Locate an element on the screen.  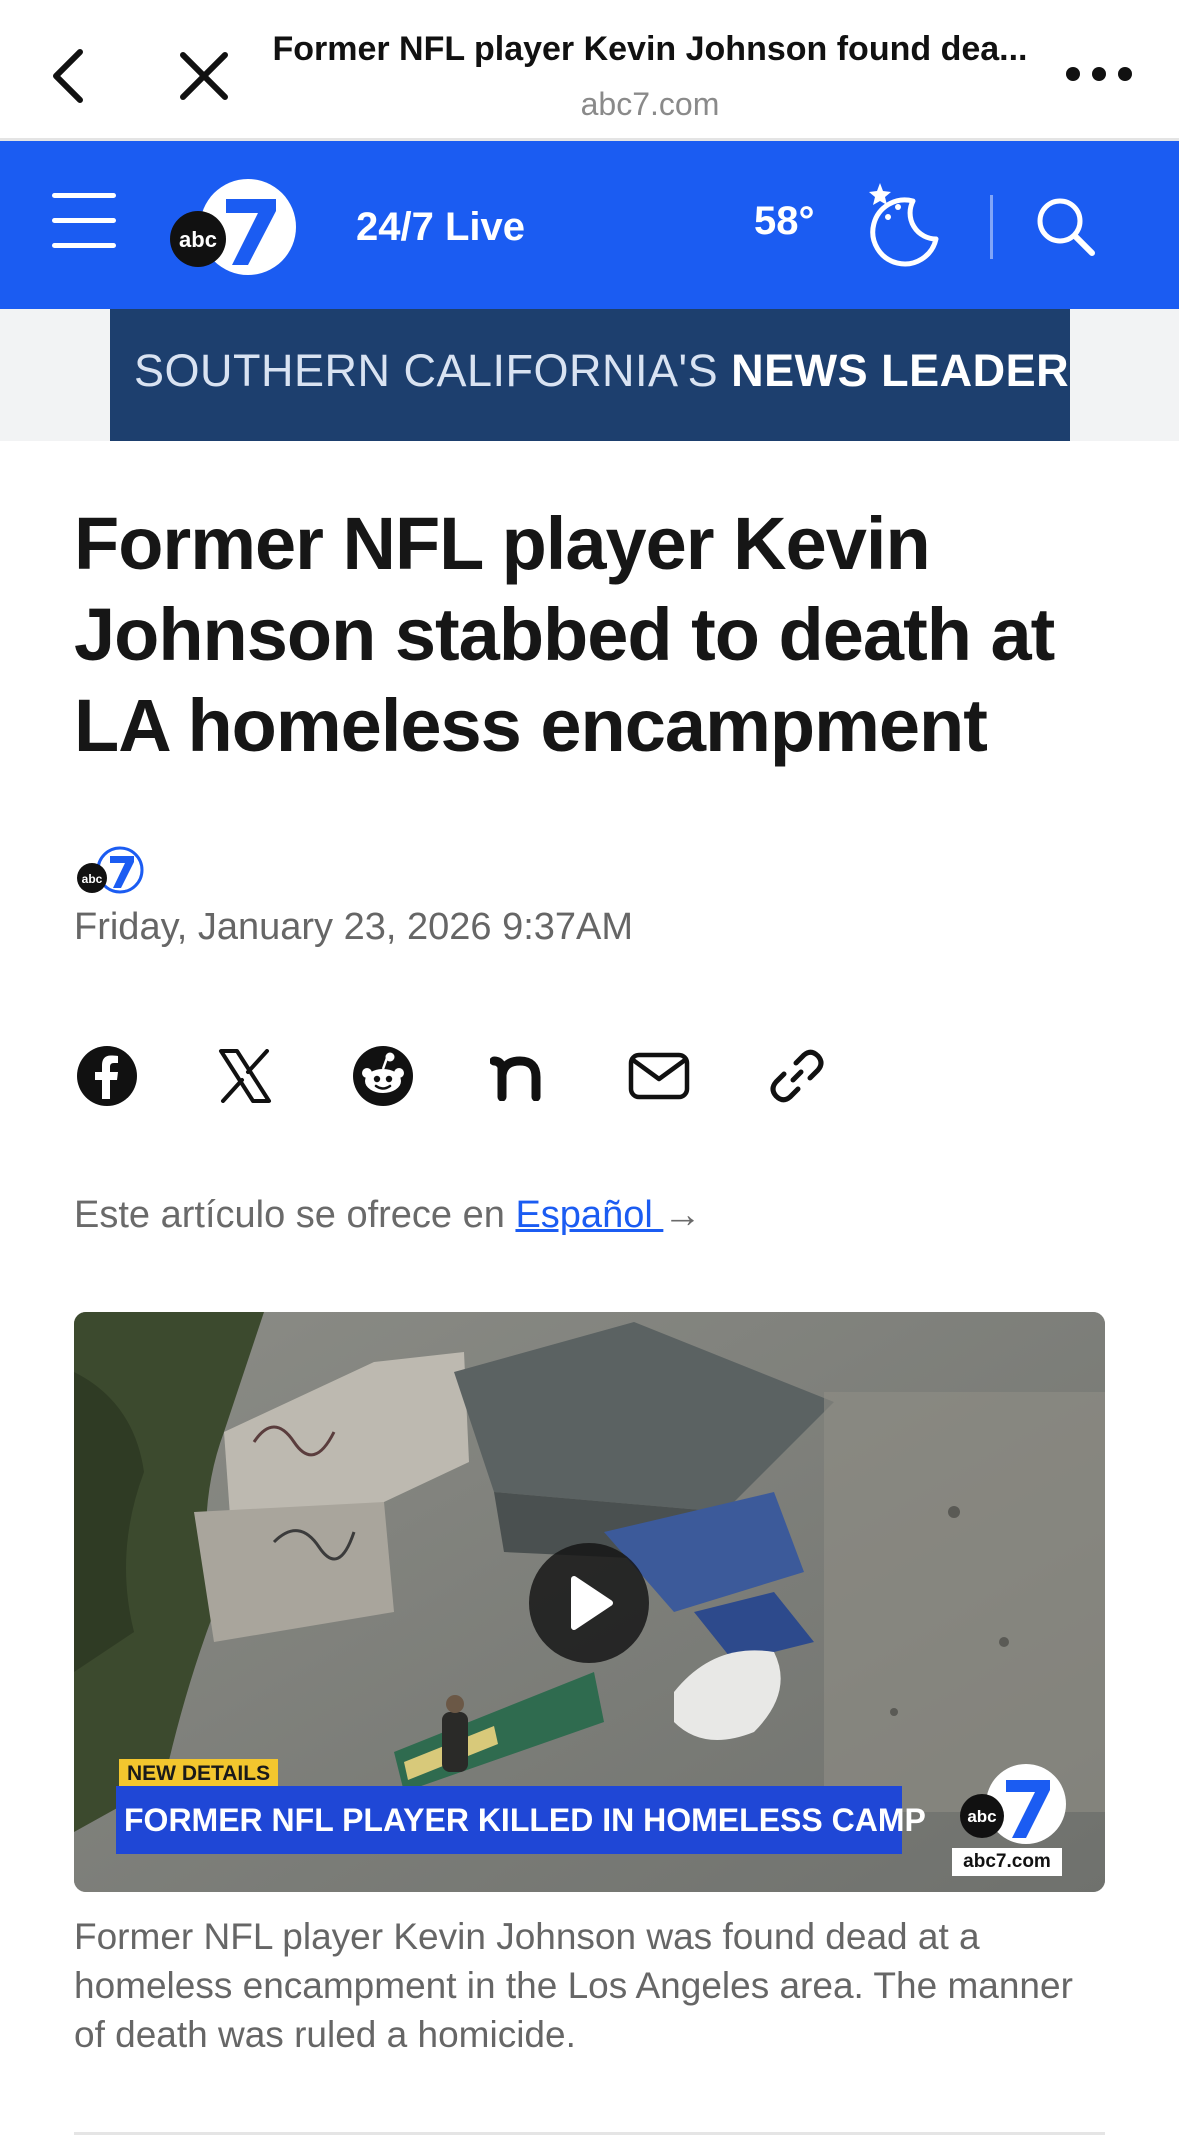
banner-text: SOUTHERN CALIFORNIA'S NEWS LEADER is located at coordinates (602, 370).